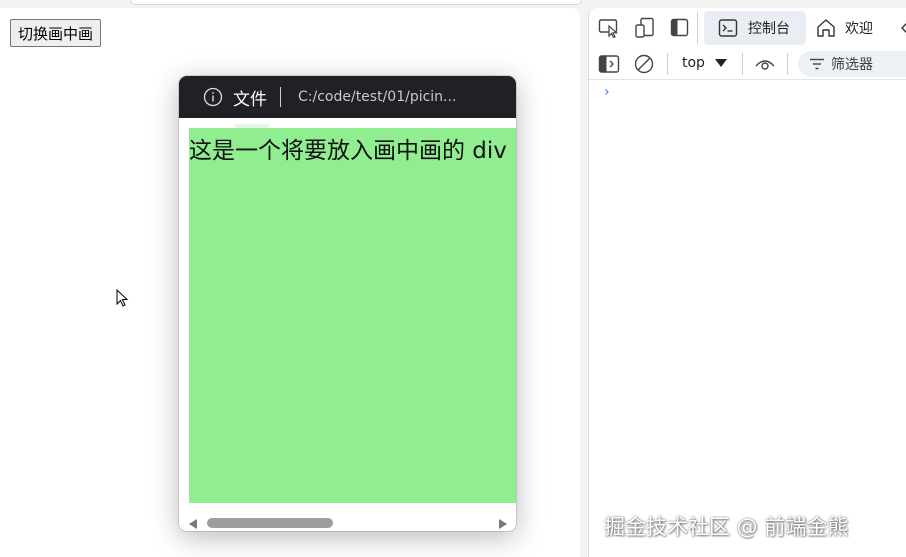 Image resolution: width=906 pixels, height=557 pixels. What do you see at coordinates (769, 29) in the screenshot?
I see `tab-console-label: 控制台` at bounding box center [769, 29].